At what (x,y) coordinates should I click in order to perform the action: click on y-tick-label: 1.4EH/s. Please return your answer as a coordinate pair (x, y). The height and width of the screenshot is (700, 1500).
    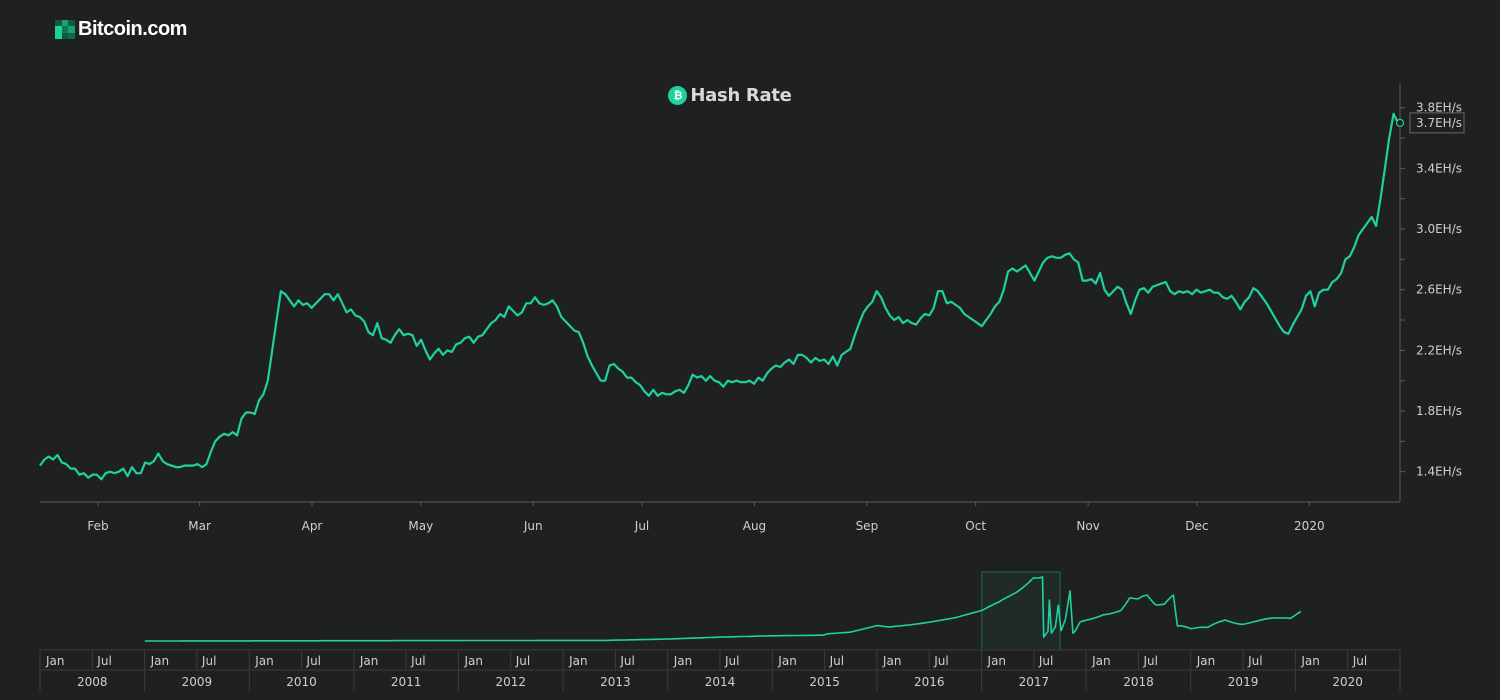
    Looking at the image, I should click on (1439, 472).